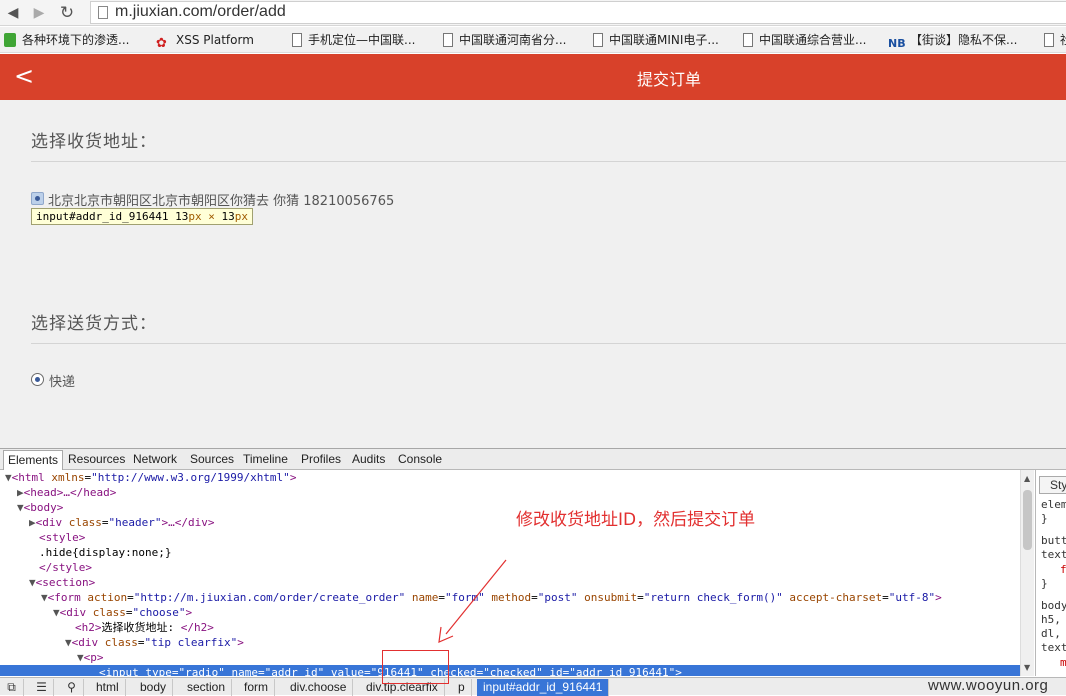 Image resolution: width=1066 pixels, height=696 pixels. What do you see at coordinates (12, 687) in the screenshot?
I see `dock-icon: ⧉` at bounding box center [12, 687].